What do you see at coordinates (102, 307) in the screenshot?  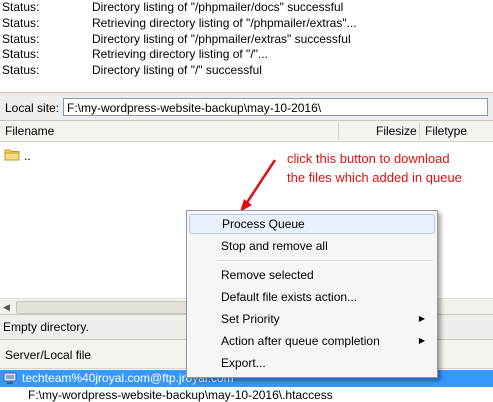 I see `scrollbar-thumb` at bounding box center [102, 307].